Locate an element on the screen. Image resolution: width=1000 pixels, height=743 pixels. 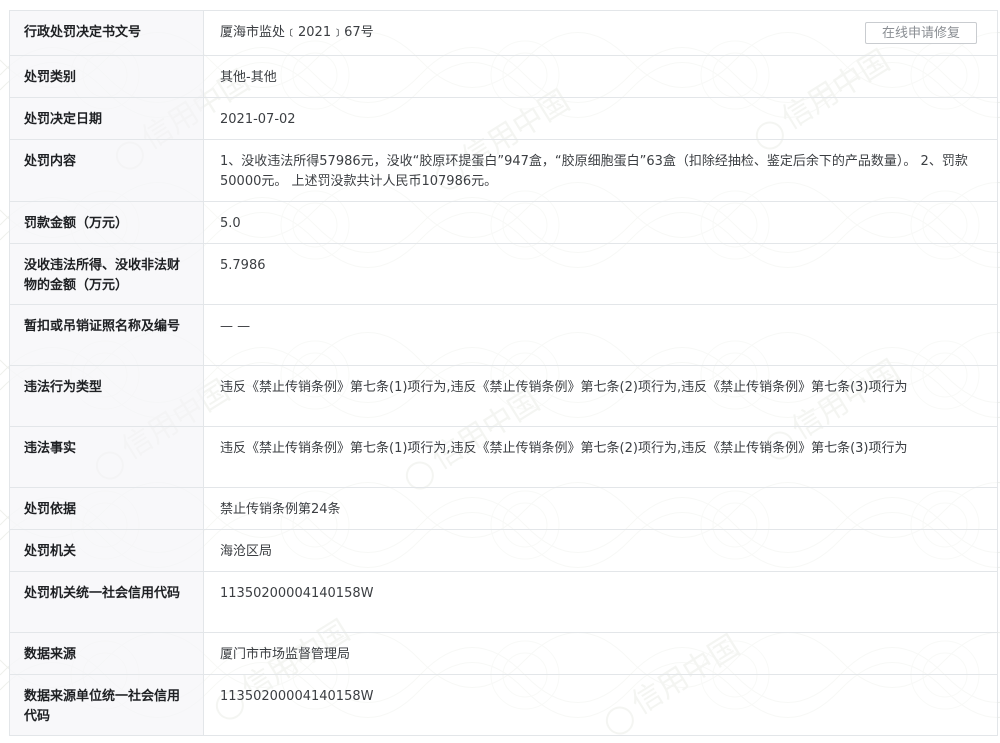
table-row-decision-number: 行政处罚决定书文号 厦海市监处﹝2021﹞67号 在线申请修复 is located at coordinates (503, 33).